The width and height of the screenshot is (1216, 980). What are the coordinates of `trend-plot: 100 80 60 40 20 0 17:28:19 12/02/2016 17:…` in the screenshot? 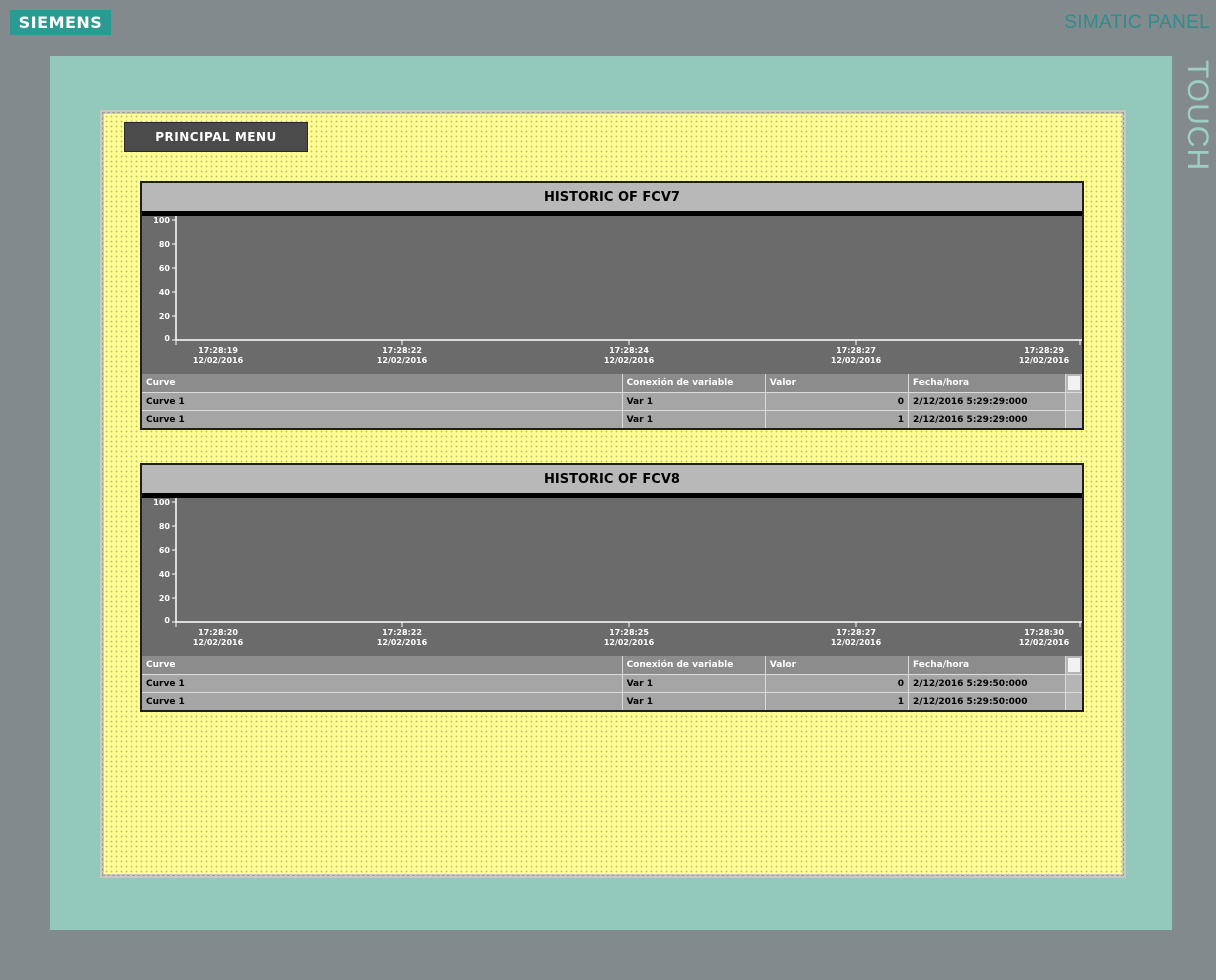 It's located at (612, 295).